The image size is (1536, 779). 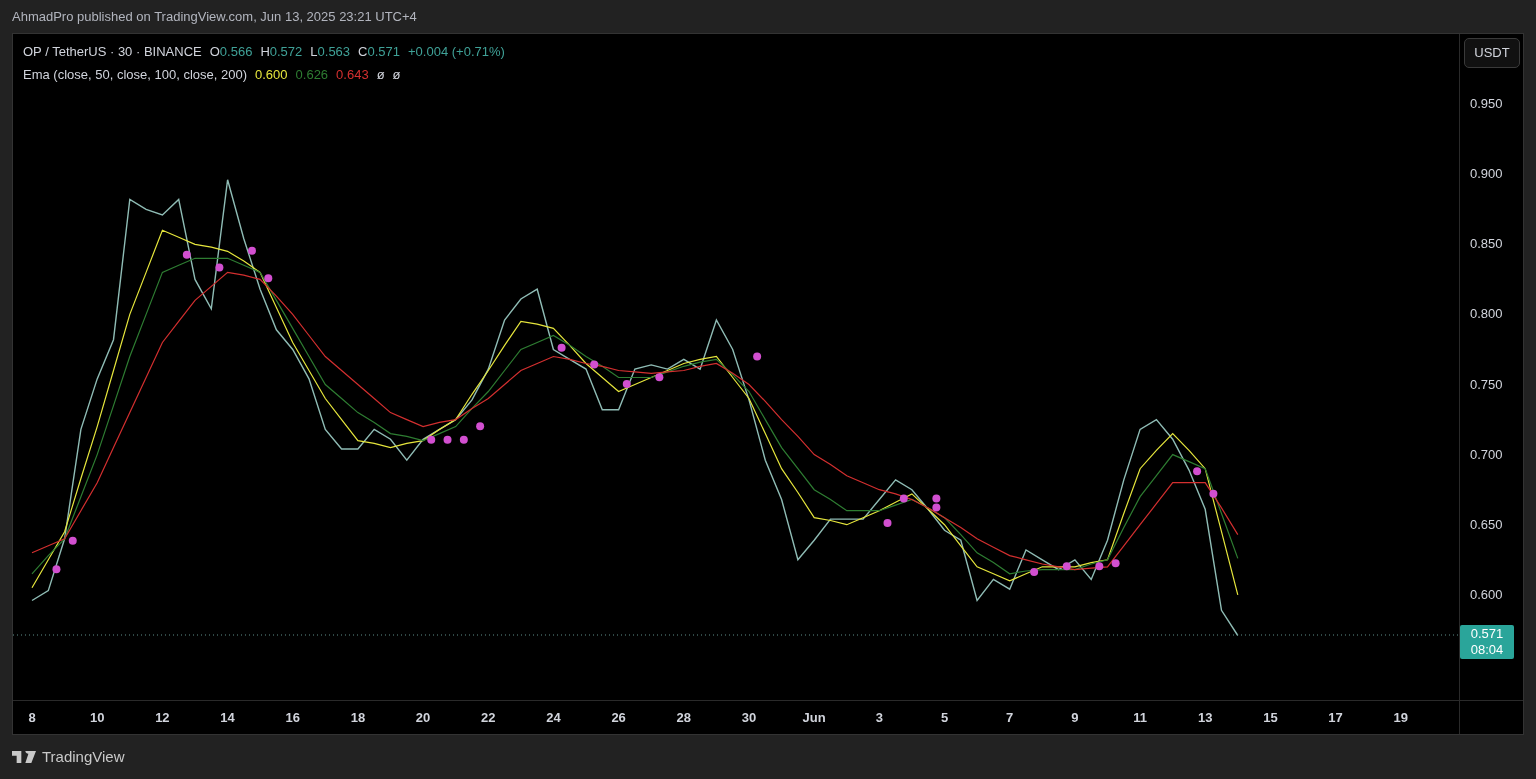 What do you see at coordinates (312, 74) in the screenshot?
I see `indicator-value: 0.626` at bounding box center [312, 74].